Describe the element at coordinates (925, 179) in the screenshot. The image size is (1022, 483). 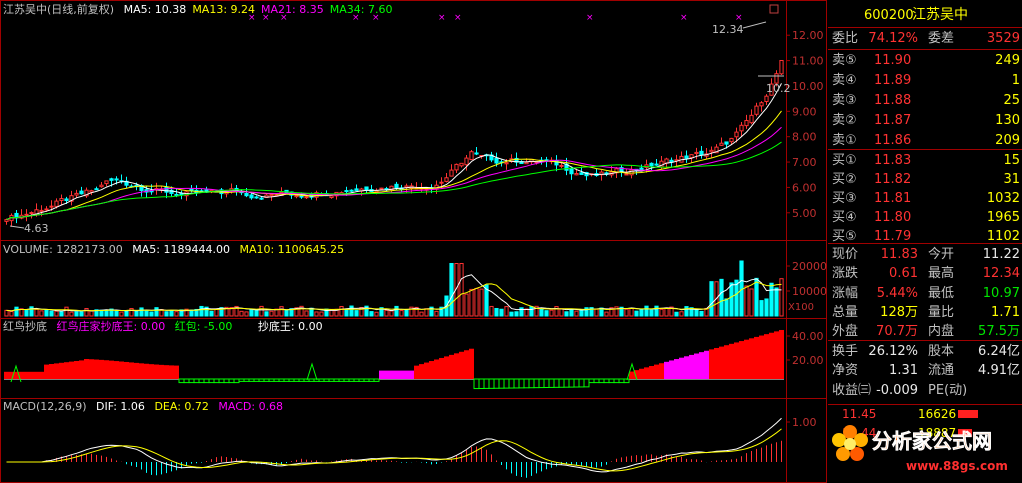
I see `buy-row: 买② 11.82 31` at that location.